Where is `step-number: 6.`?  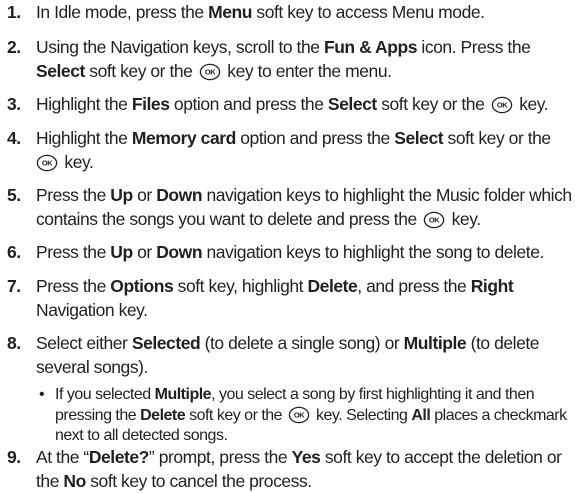
step-number: 6. is located at coordinates (14, 252).